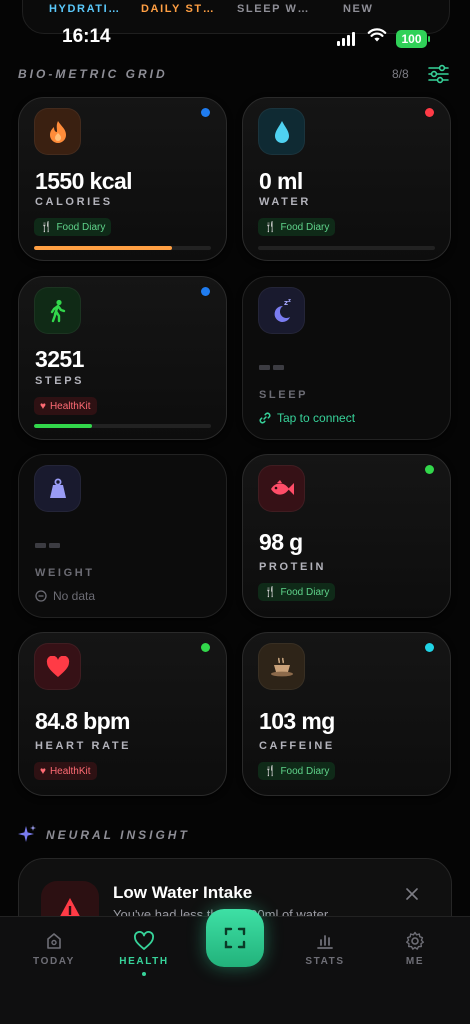  Describe the element at coordinates (65, 573) in the screenshot. I see `metric-label: WEIGHT` at that location.